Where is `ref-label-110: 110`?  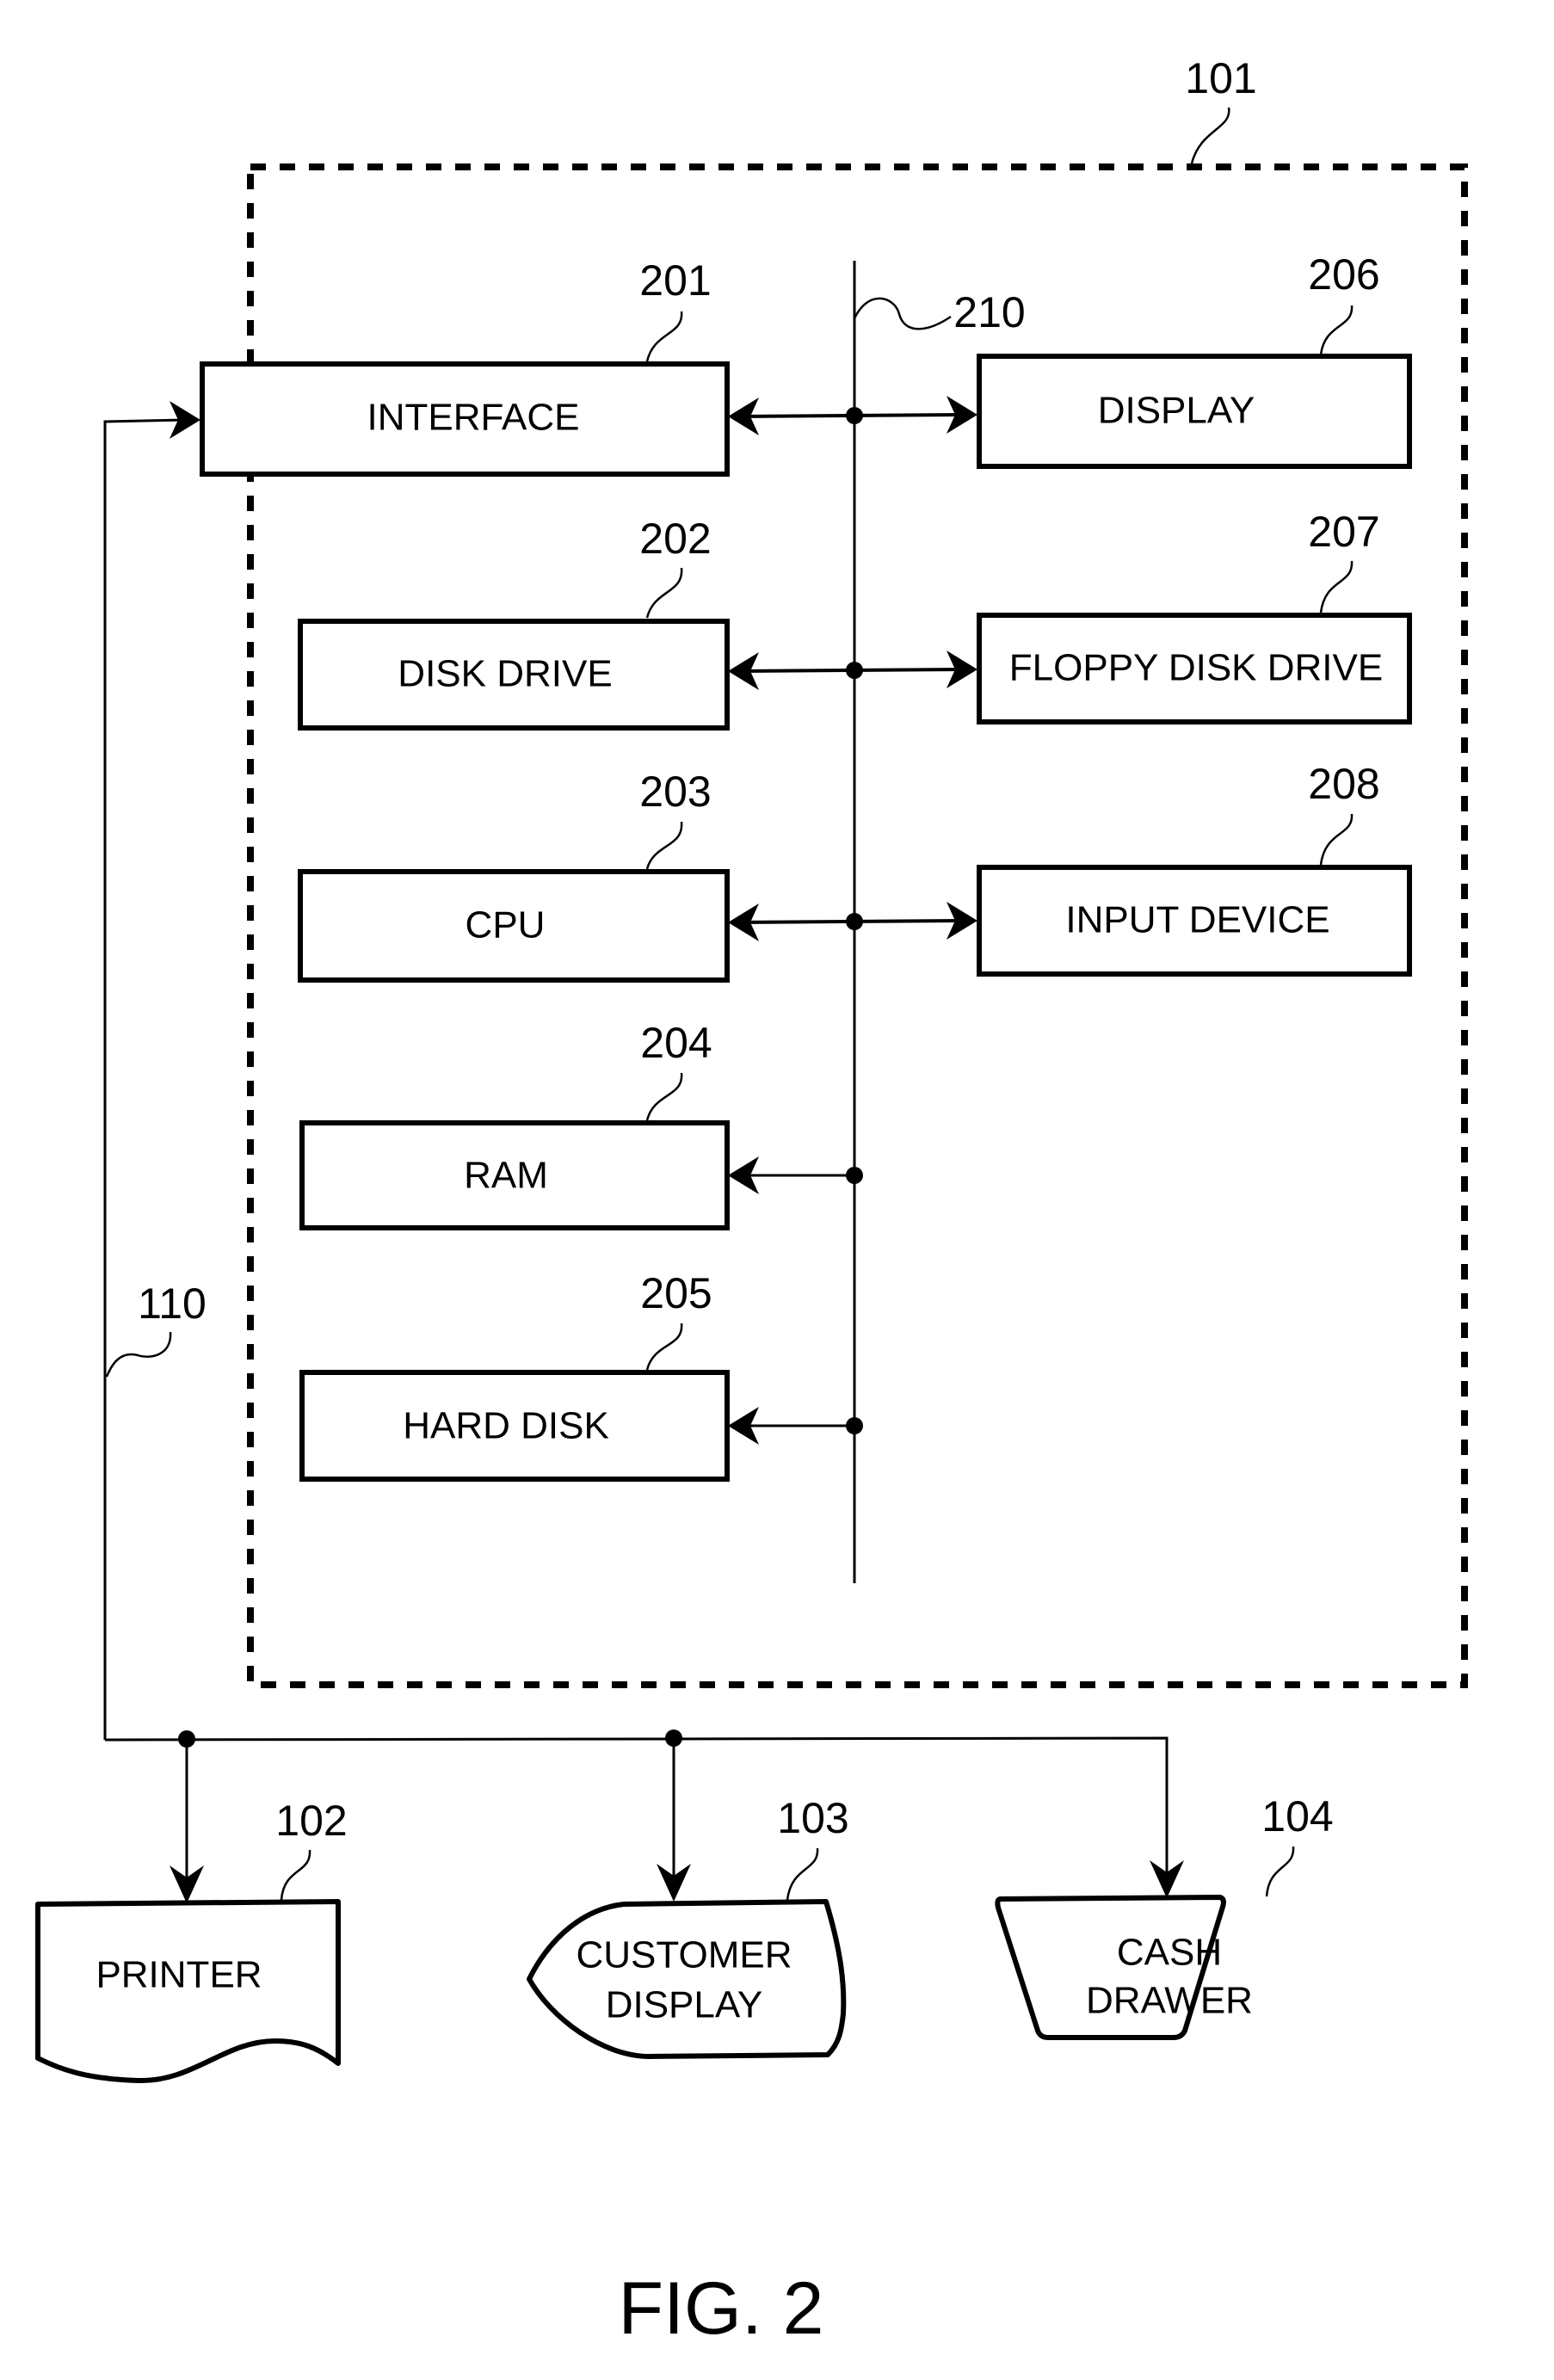 ref-label-110: 110 is located at coordinates (172, 1304).